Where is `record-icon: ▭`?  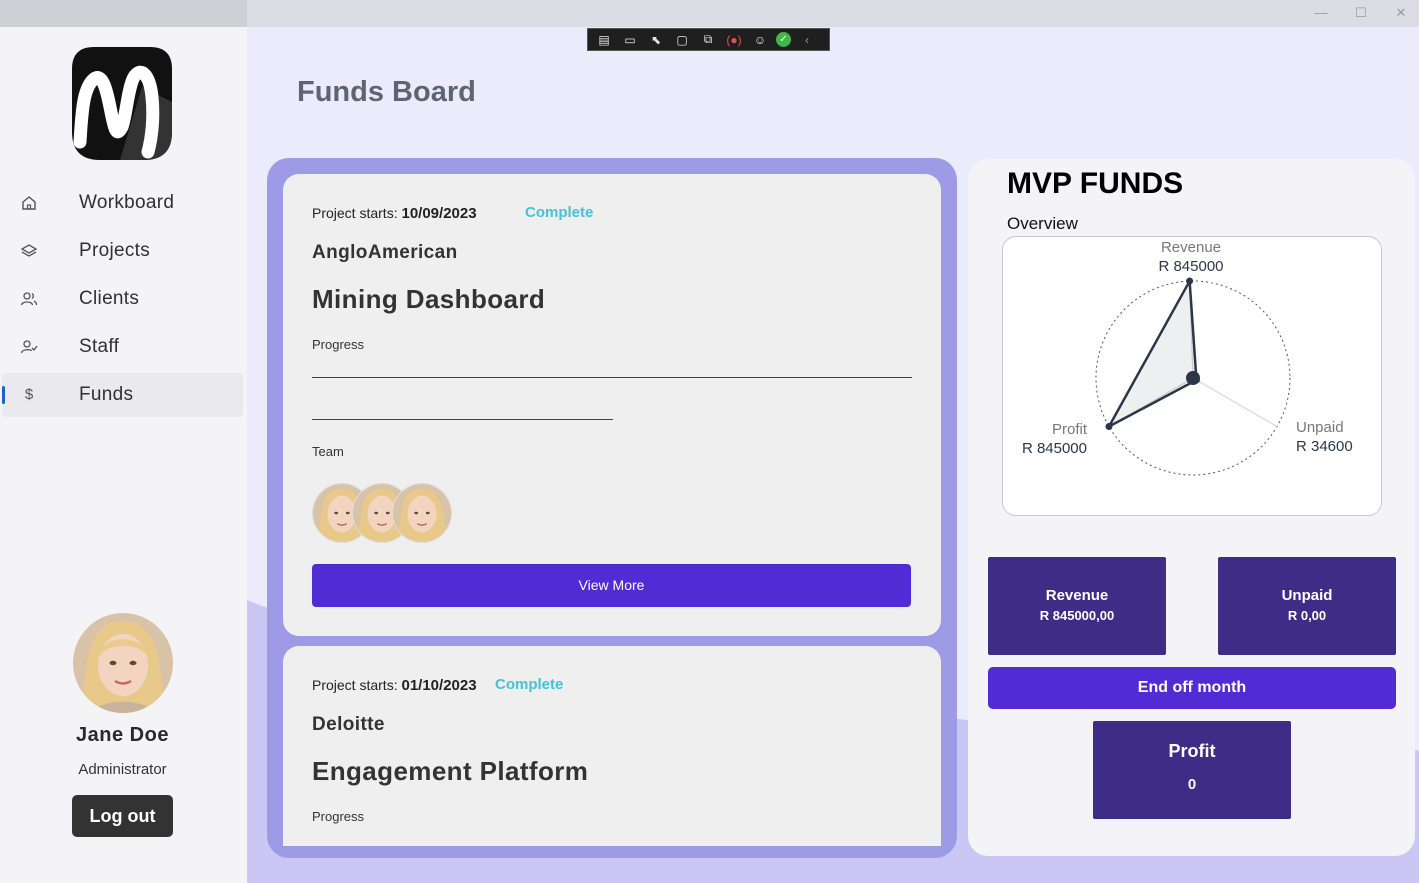
record-icon: ▭ is located at coordinates (630, 40).